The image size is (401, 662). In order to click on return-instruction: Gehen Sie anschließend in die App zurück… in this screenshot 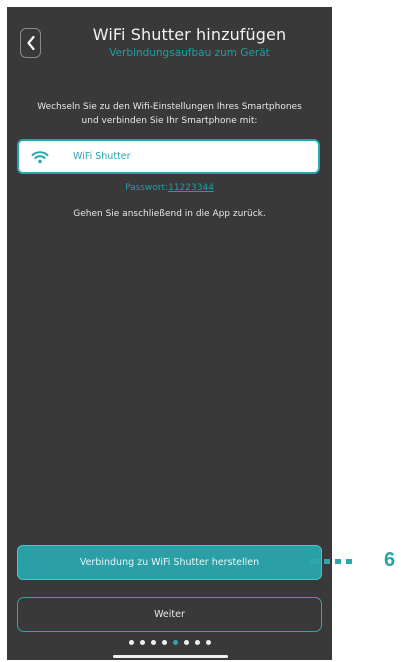, I will do `click(169, 214)`.